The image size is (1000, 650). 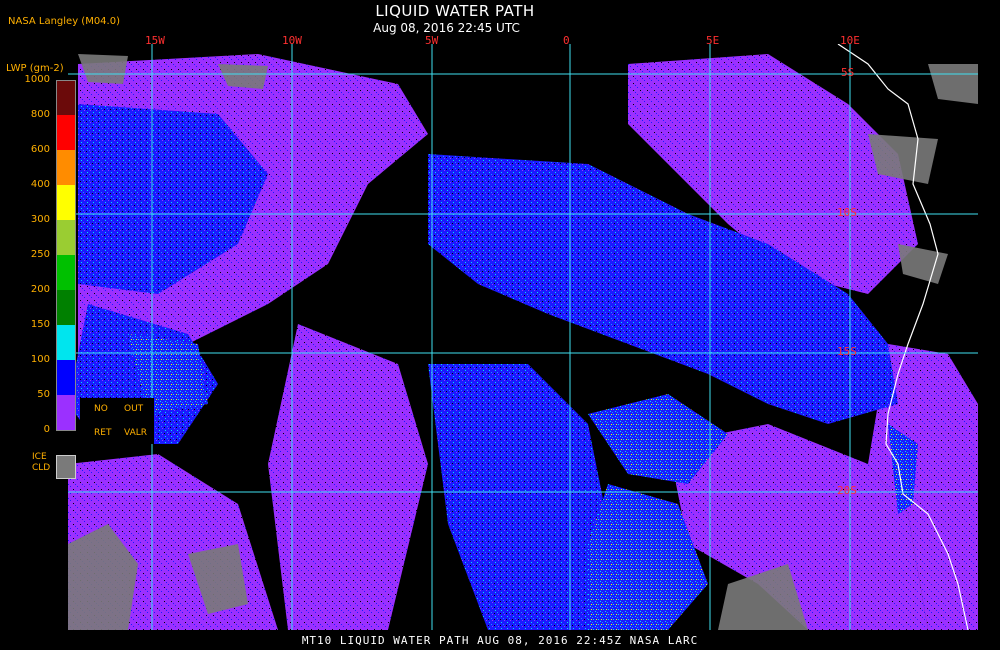 I want to click on legend-tick-label: 50, so click(x=43, y=394).